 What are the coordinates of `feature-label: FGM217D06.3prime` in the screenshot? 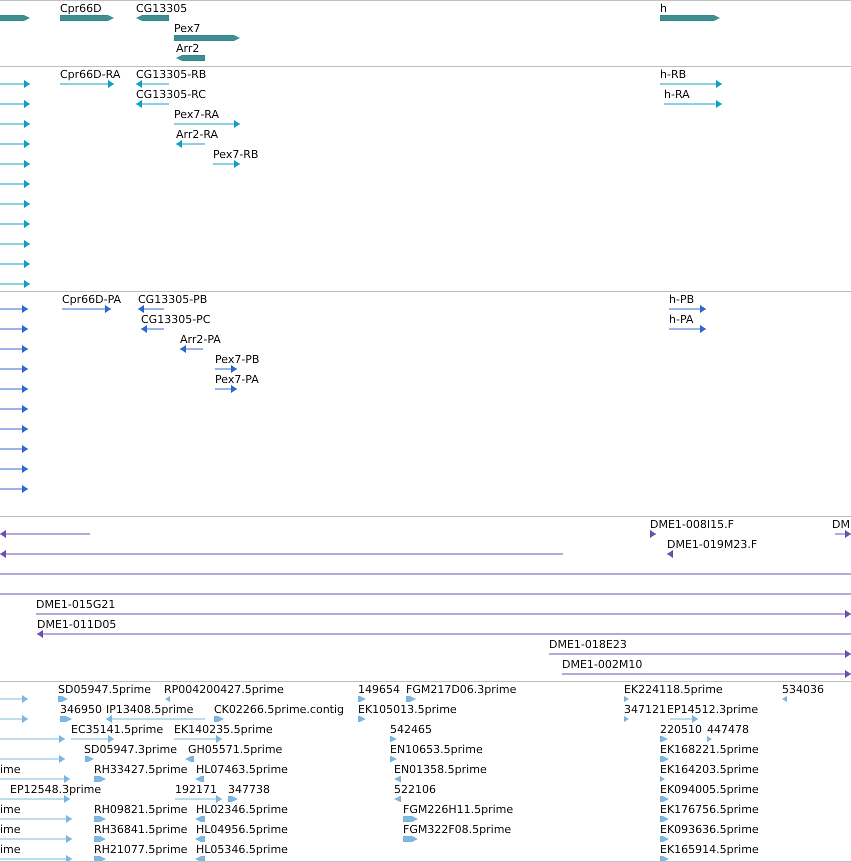 It's located at (461, 690).